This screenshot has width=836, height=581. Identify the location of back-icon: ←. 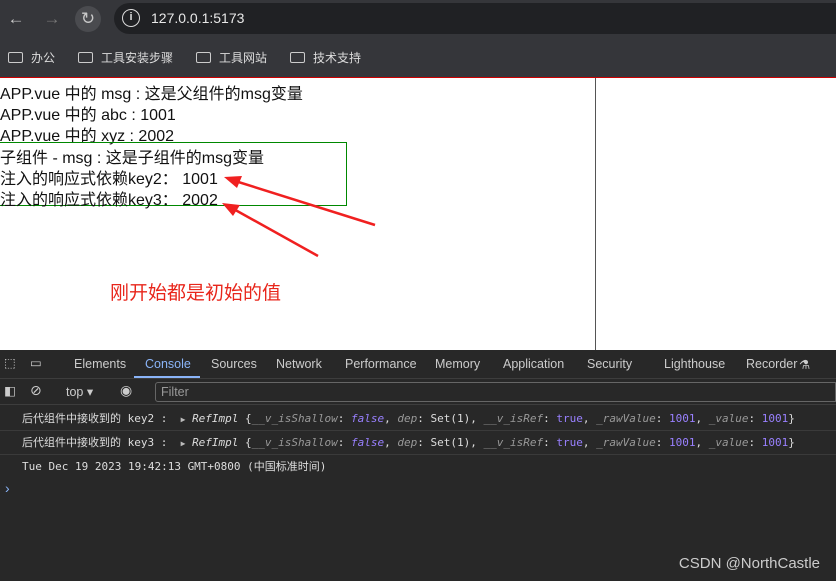
(16, 19).